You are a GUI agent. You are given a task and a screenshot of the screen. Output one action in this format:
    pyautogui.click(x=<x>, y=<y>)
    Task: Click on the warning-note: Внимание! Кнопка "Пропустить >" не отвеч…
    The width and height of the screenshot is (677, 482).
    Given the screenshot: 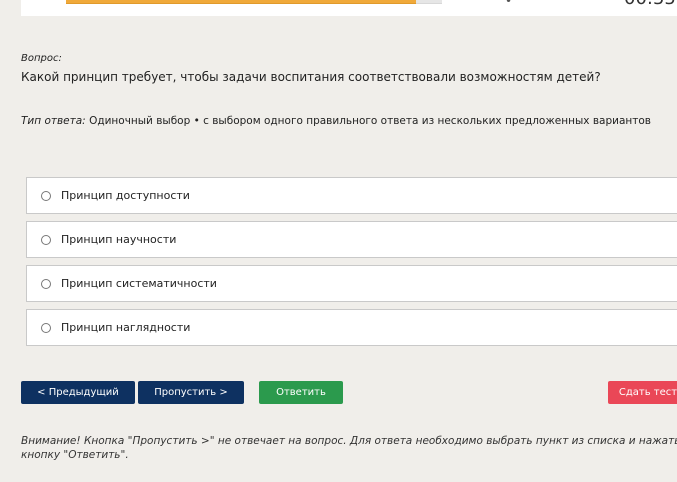 What is the action you would take?
    pyautogui.click(x=349, y=448)
    